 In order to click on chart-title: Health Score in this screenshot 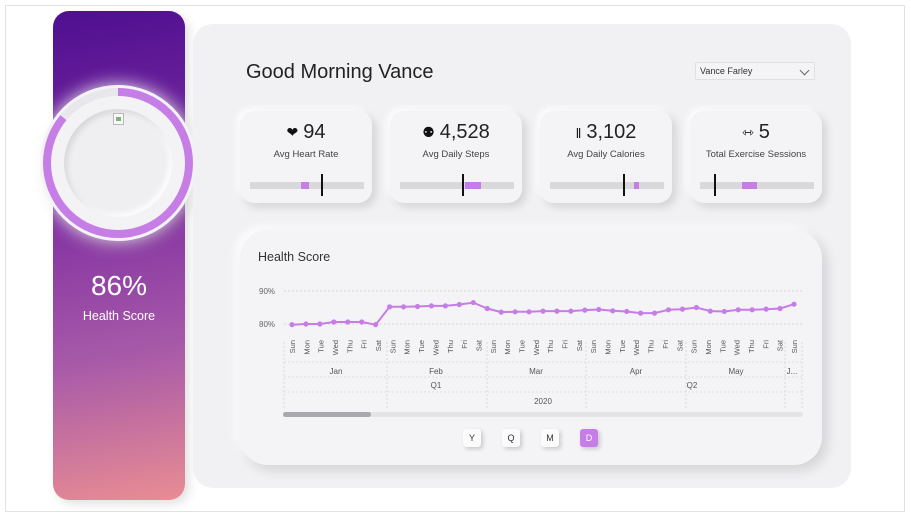, I will do `click(294, 257)`.